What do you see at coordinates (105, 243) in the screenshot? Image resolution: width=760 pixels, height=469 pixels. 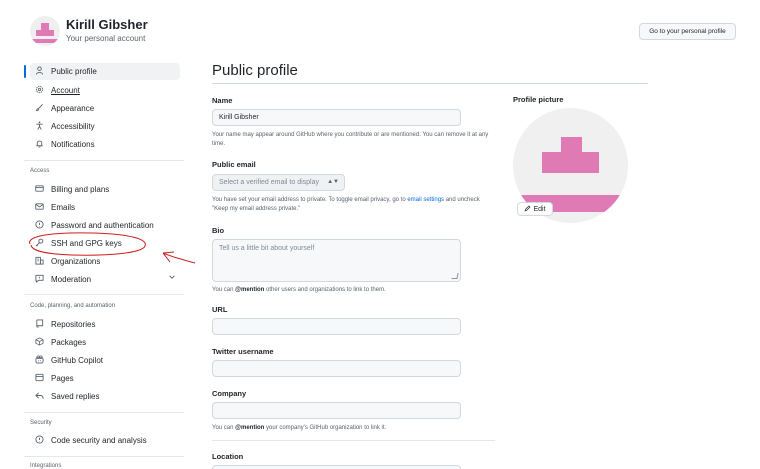 I see `sidebar-item-ssh-gpg-keys: SSH and GPG keys` at bounding box center [105, 243].